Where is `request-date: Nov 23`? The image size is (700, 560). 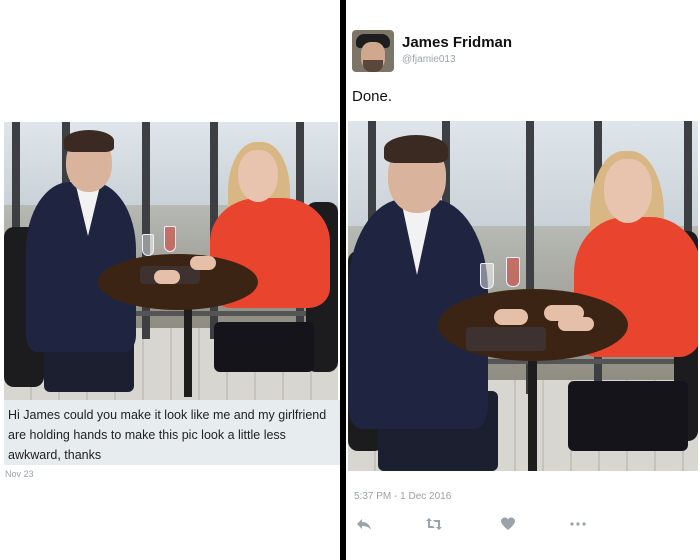 request-date: Nov 23 is located at coordinates (19, 474).